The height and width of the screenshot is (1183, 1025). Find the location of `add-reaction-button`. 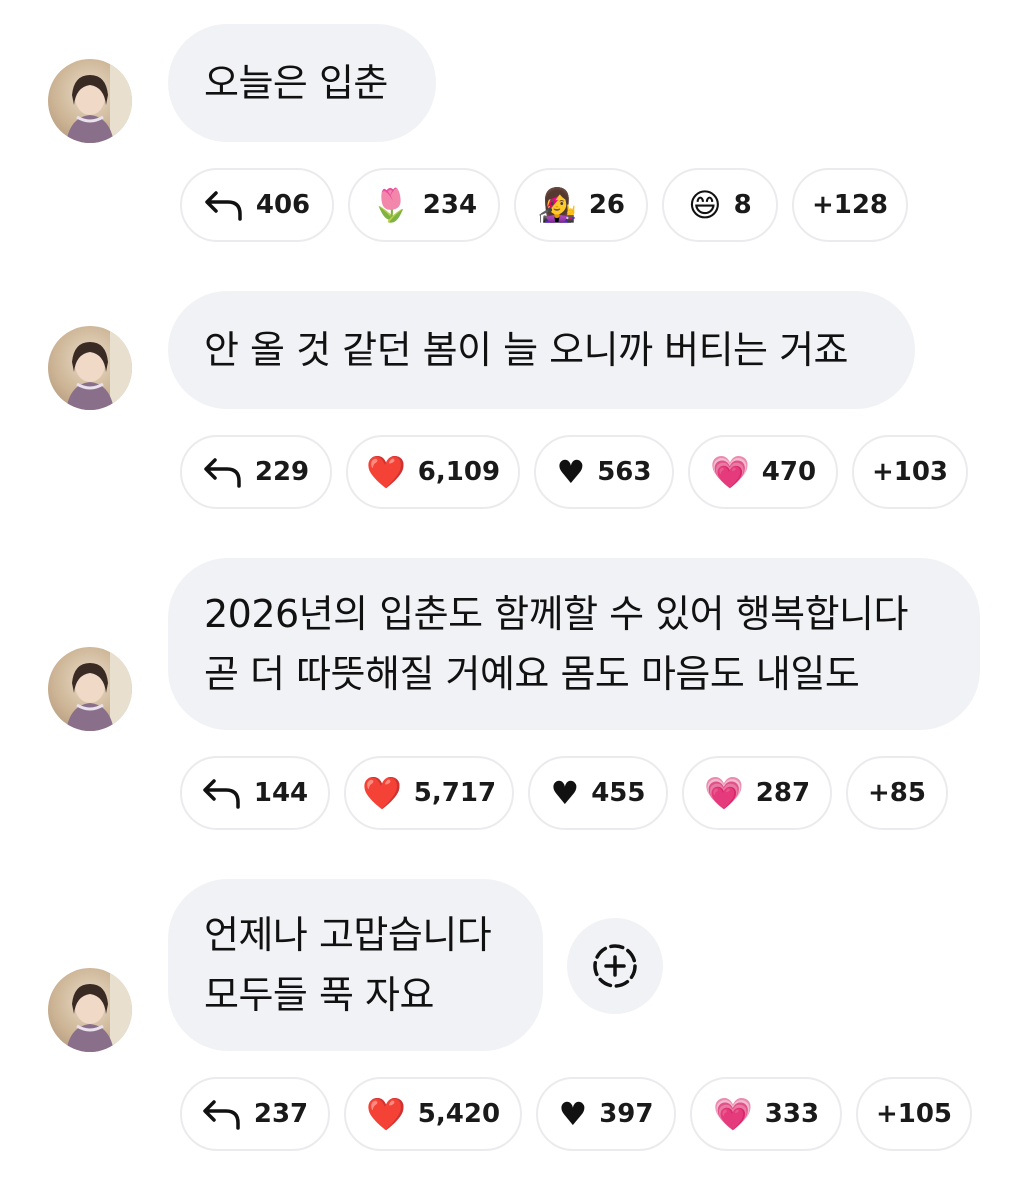

add-reaction-button is located at coordinates (615, 966).